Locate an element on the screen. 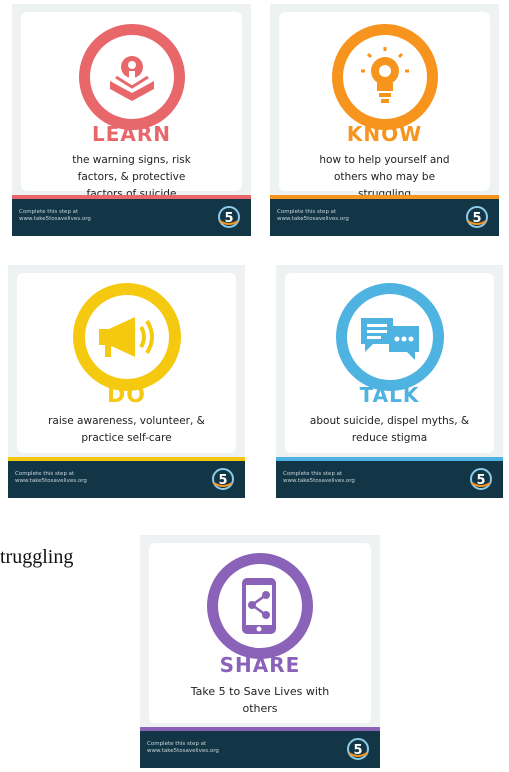 This screenshot has width=509, height=772. speech-bubbles-icon is located at coordinates (389, 339).